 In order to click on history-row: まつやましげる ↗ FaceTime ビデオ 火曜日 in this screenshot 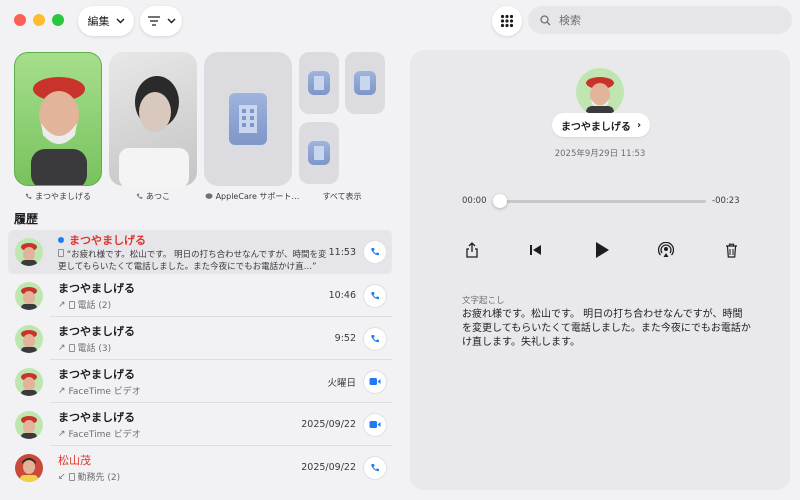, I will do `click(200, 381)`.